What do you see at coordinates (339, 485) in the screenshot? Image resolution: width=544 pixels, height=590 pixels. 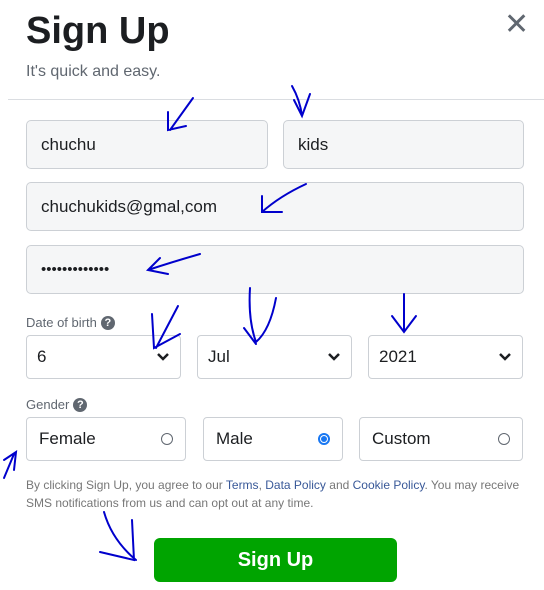 I see `terms-part: and` at bounding box center [339, 485].